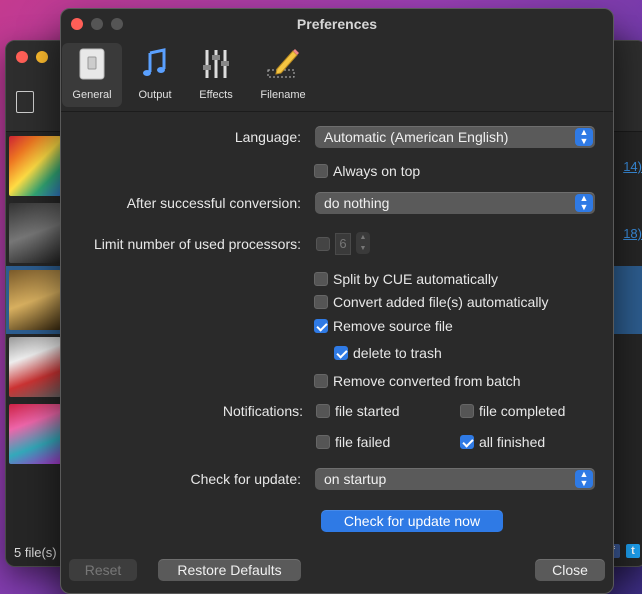 This screenshot has width=642, height=594. Describe the element at coordinates (355, 479) in the screenshot. I see `check-update-value: on startup` at that location.